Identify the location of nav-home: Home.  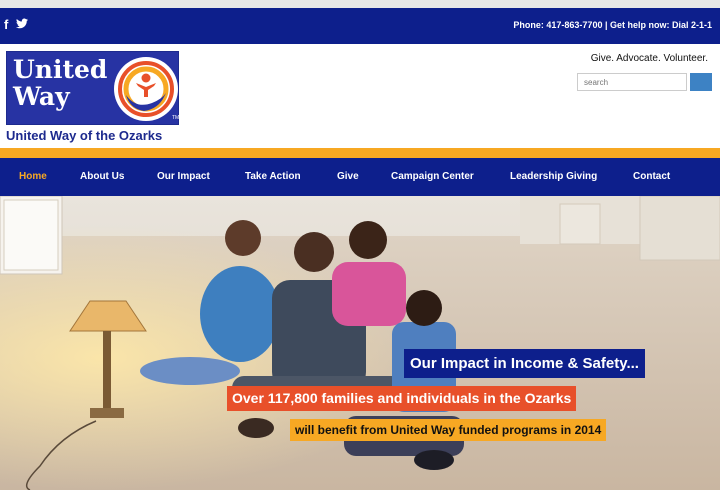
(33, 176).